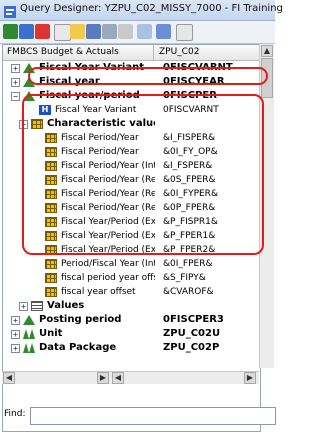  Describe the element at coordinates (144, 31) in the screenshot. I see `properties-icon` at that location.